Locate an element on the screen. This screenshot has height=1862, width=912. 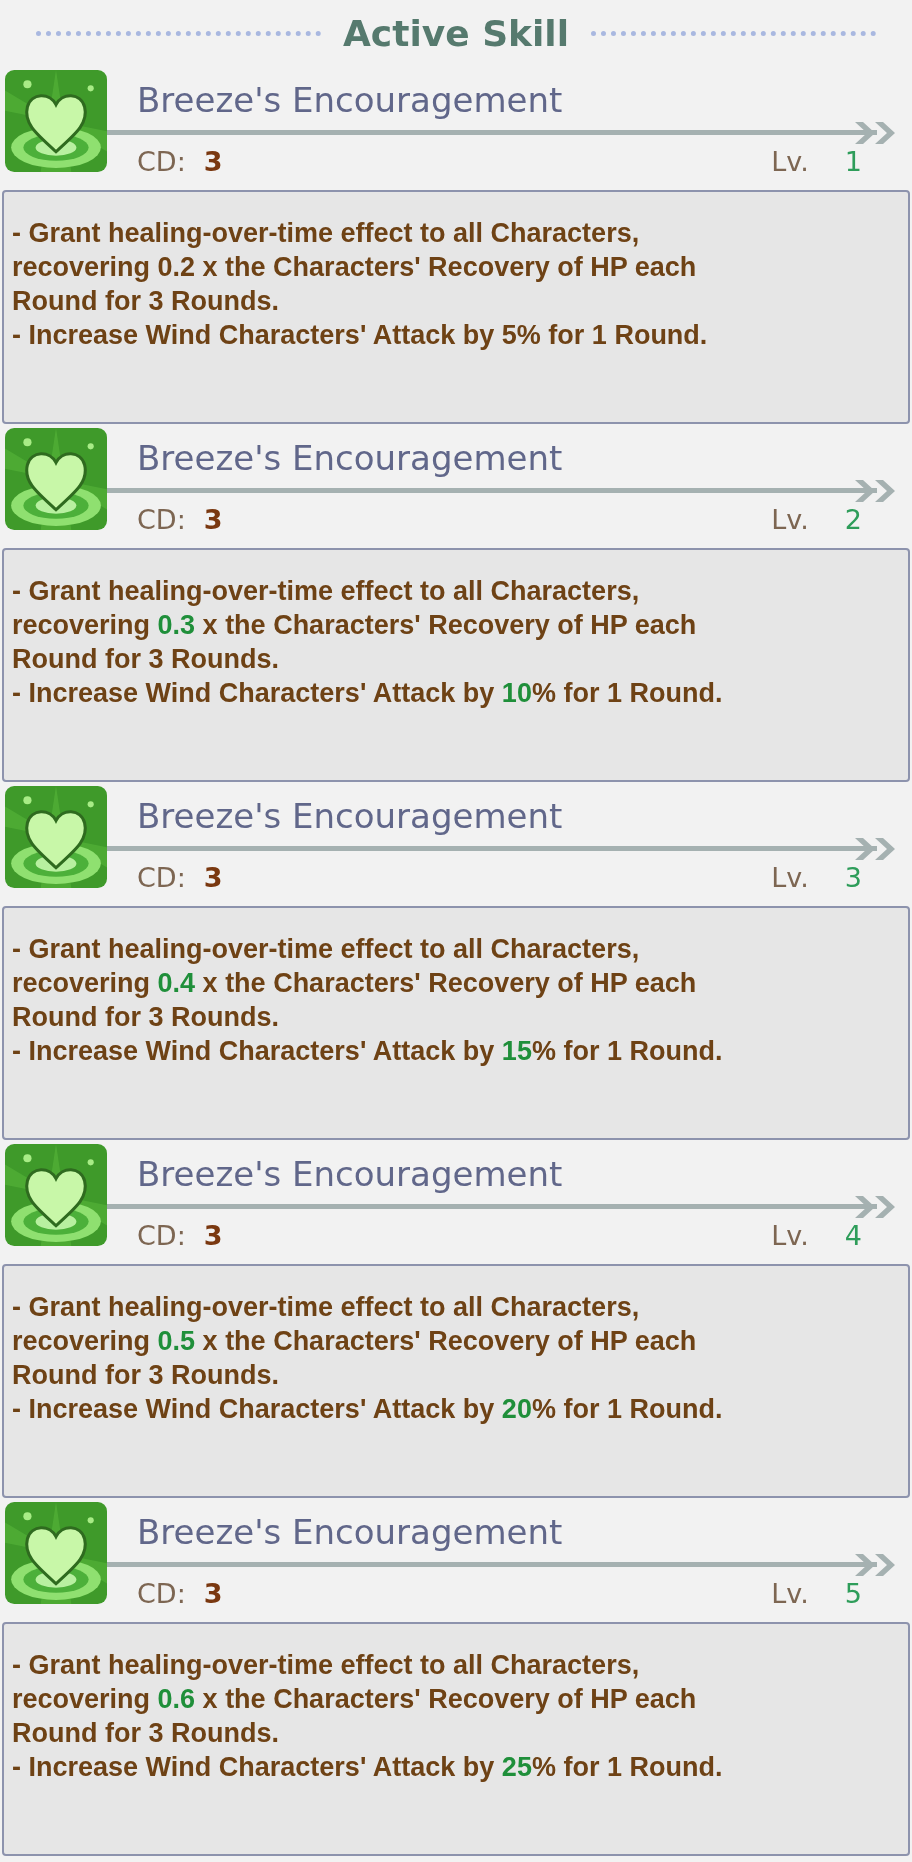
description-line: - Increase Wind Characters' Attack by 5% for 1 Round. is located at coordinates (360, 335).